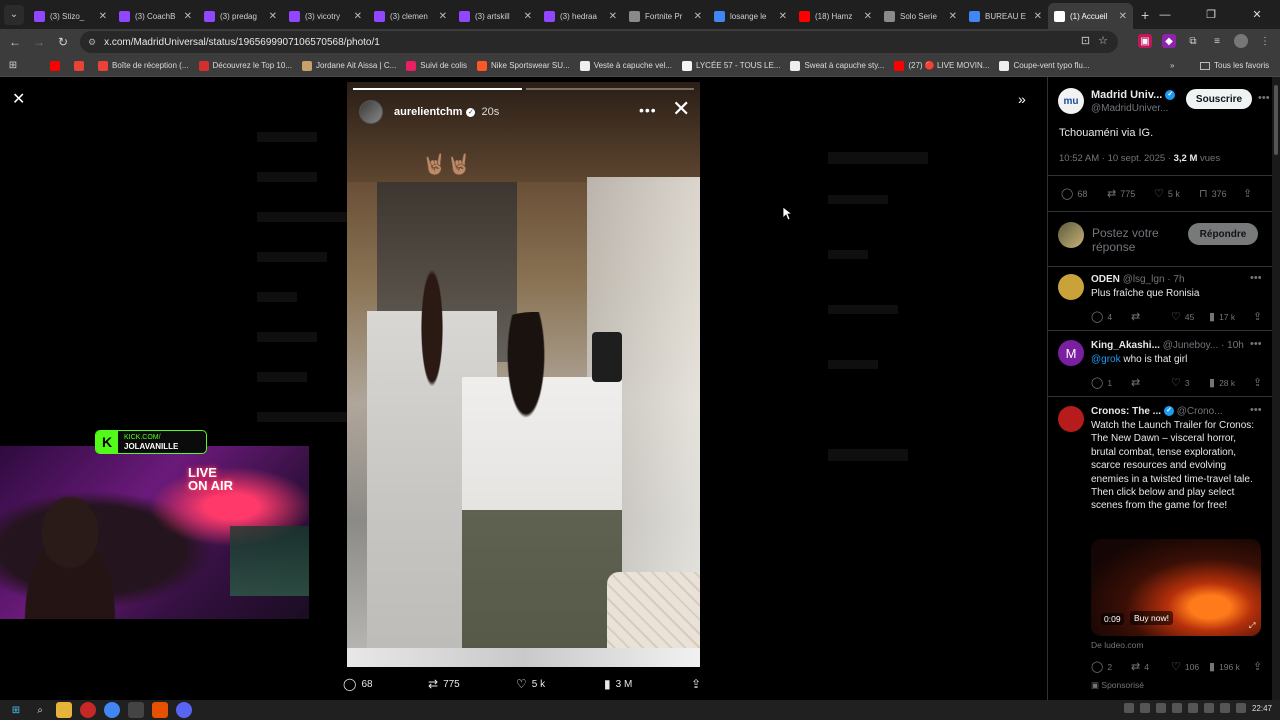 This screenshot has height=720, width=1280. Describe the element at coordinates (1217, 41) in the screenshot. I see `media-control-icon: ≡` at that location.